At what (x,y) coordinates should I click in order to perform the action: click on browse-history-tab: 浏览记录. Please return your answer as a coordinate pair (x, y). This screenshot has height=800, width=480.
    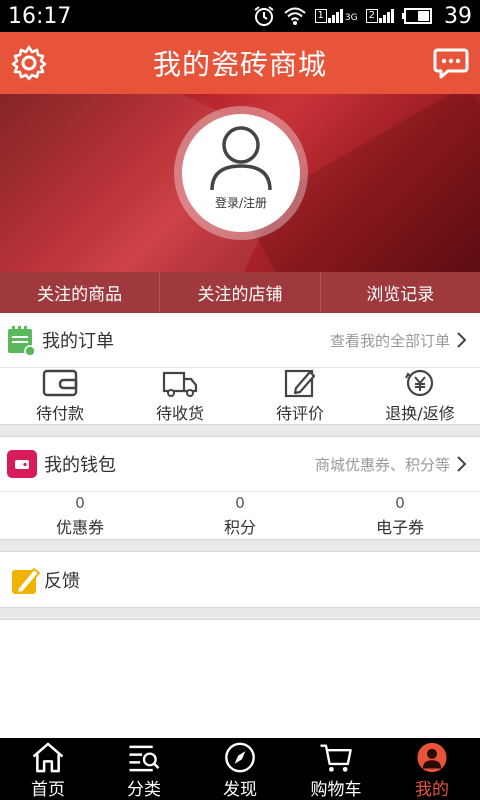
    Looking at the image, I should click on (400, 292).